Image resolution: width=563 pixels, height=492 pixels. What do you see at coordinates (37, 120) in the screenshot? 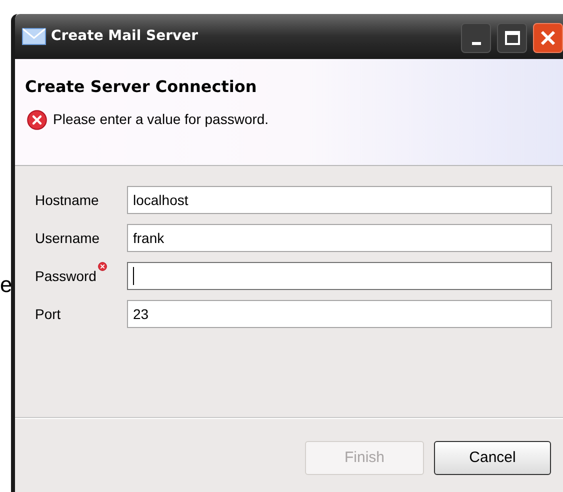
I see `error-icon` at bounding box center [37, 120].